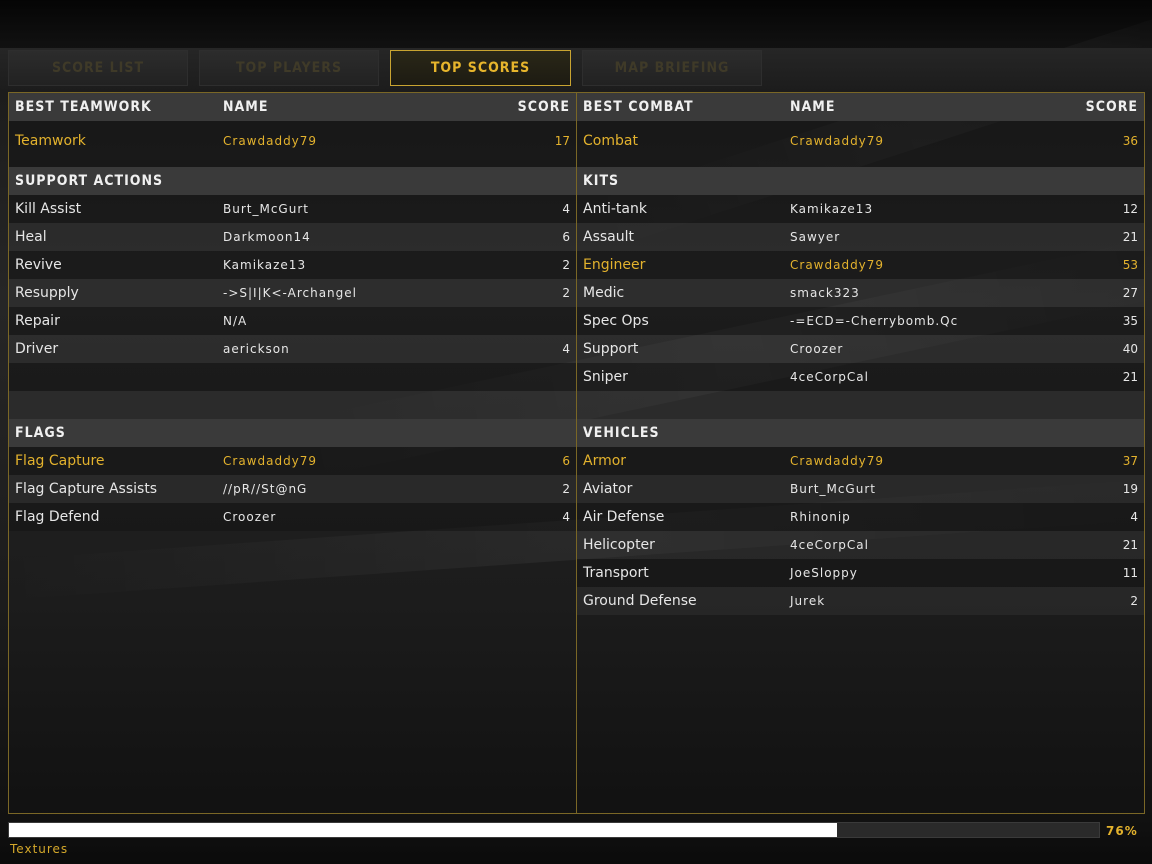 This screenshot has height=864, width=1152. Describe the element at coordinates (246, 107) in the screenshot. I see `column-header-name: NAME` at that location.